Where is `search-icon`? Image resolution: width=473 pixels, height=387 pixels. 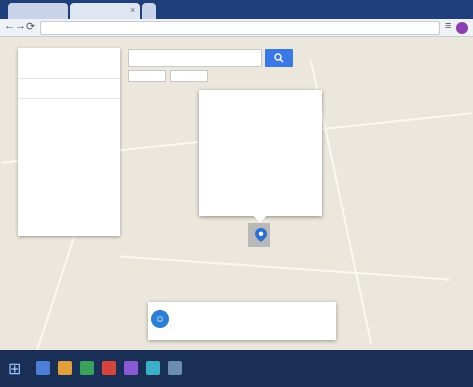 search-icon is located at coordinates (279, 58).